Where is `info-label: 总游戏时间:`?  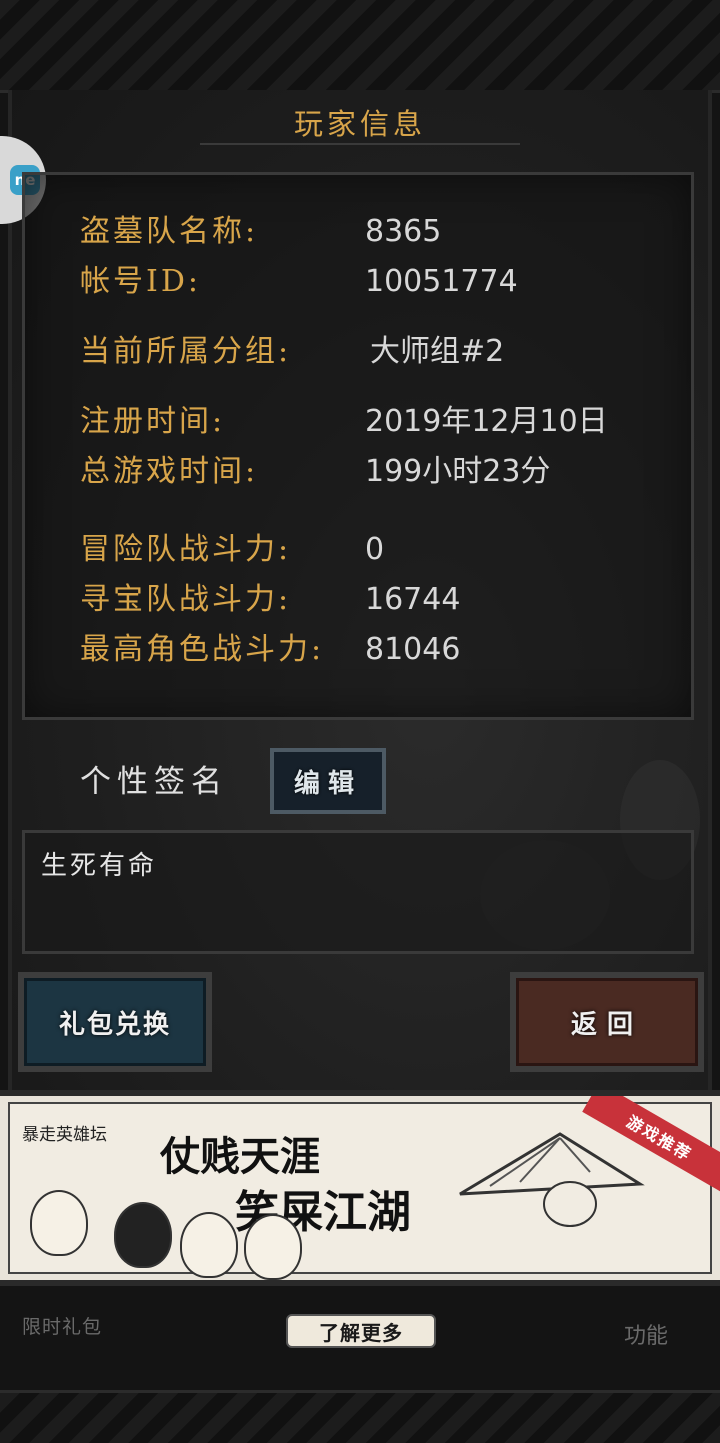 info-label: 总游戏时间: is located at coordinates (169, 471).